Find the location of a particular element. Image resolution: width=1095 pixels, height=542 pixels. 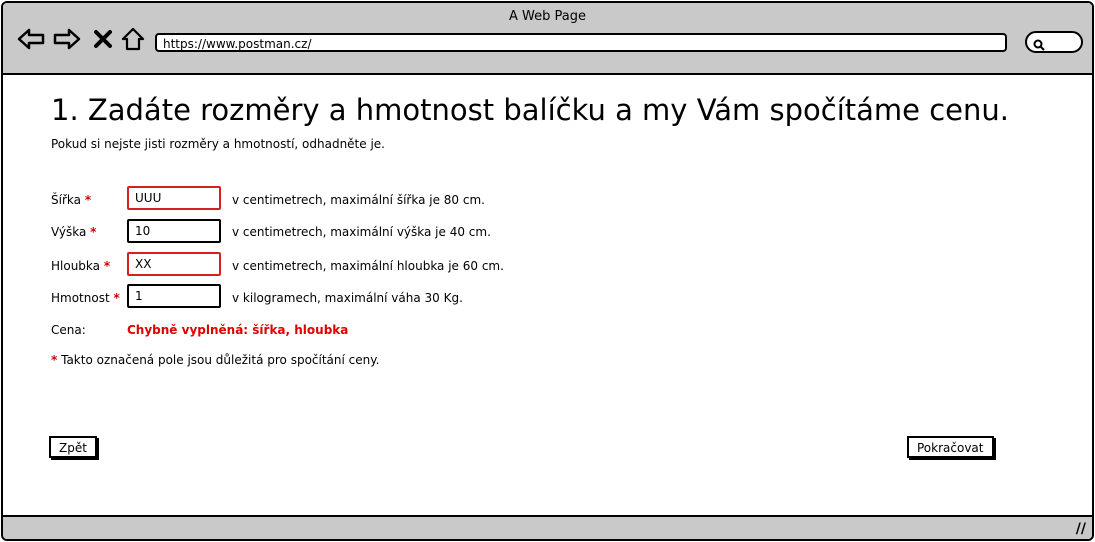

height-field is located at coordinates (174, 231).